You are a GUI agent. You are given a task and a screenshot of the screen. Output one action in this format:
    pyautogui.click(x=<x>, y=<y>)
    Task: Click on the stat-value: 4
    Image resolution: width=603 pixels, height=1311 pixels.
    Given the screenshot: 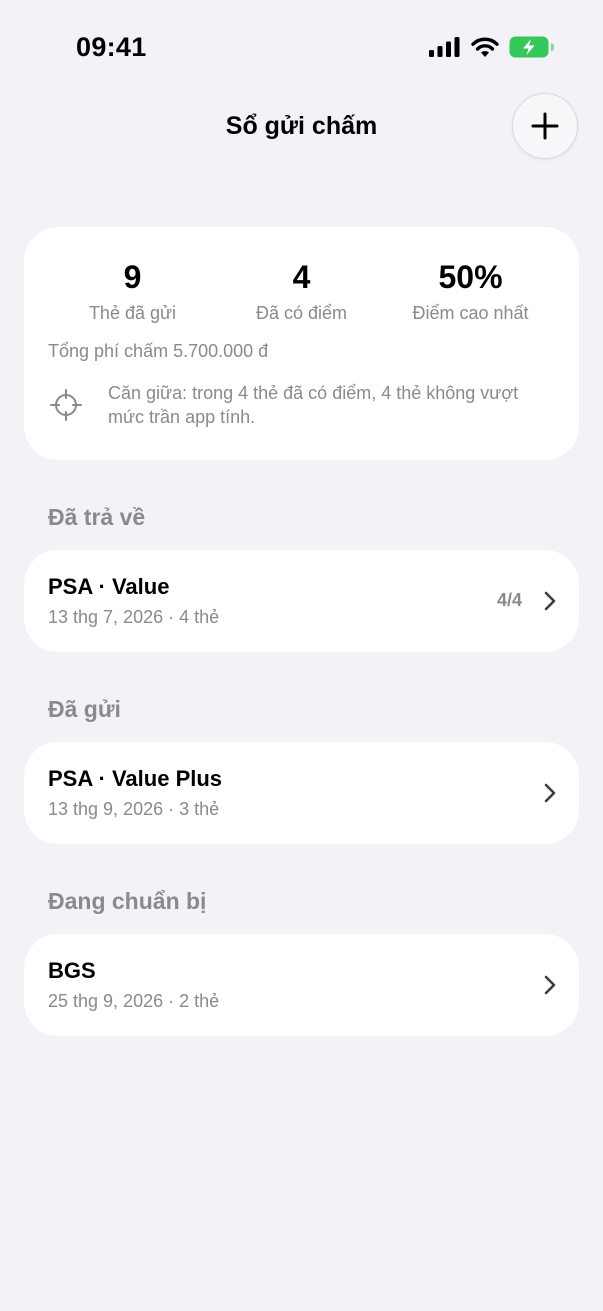 What is the action you would take?
    pyautogui.click(x=301, y=277)
    